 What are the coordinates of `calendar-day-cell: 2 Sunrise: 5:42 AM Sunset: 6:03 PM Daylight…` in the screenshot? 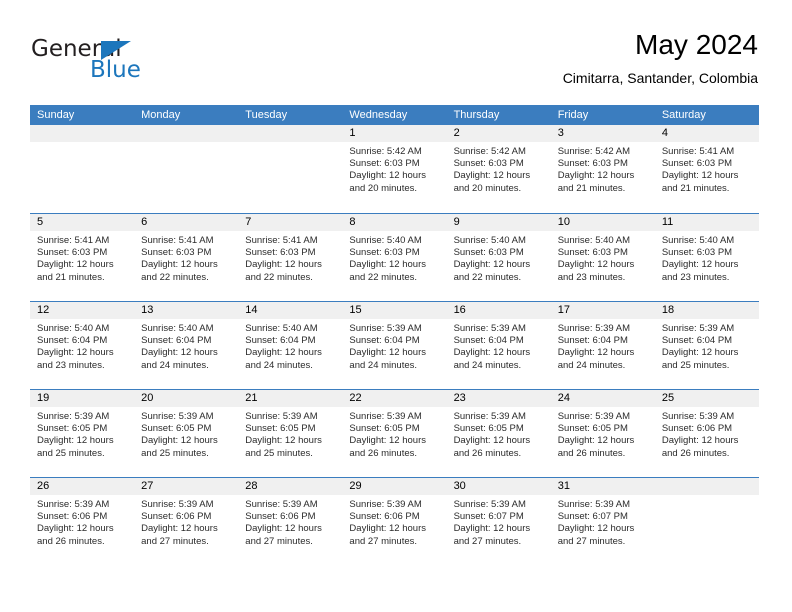 It's located at (498, 169).